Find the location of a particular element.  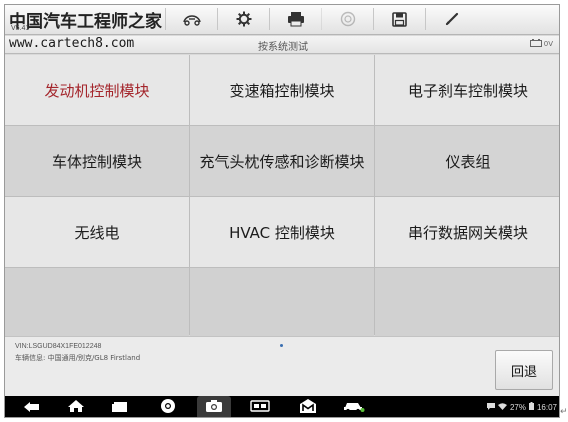

battery-icon is located at coordinates (535, 44).